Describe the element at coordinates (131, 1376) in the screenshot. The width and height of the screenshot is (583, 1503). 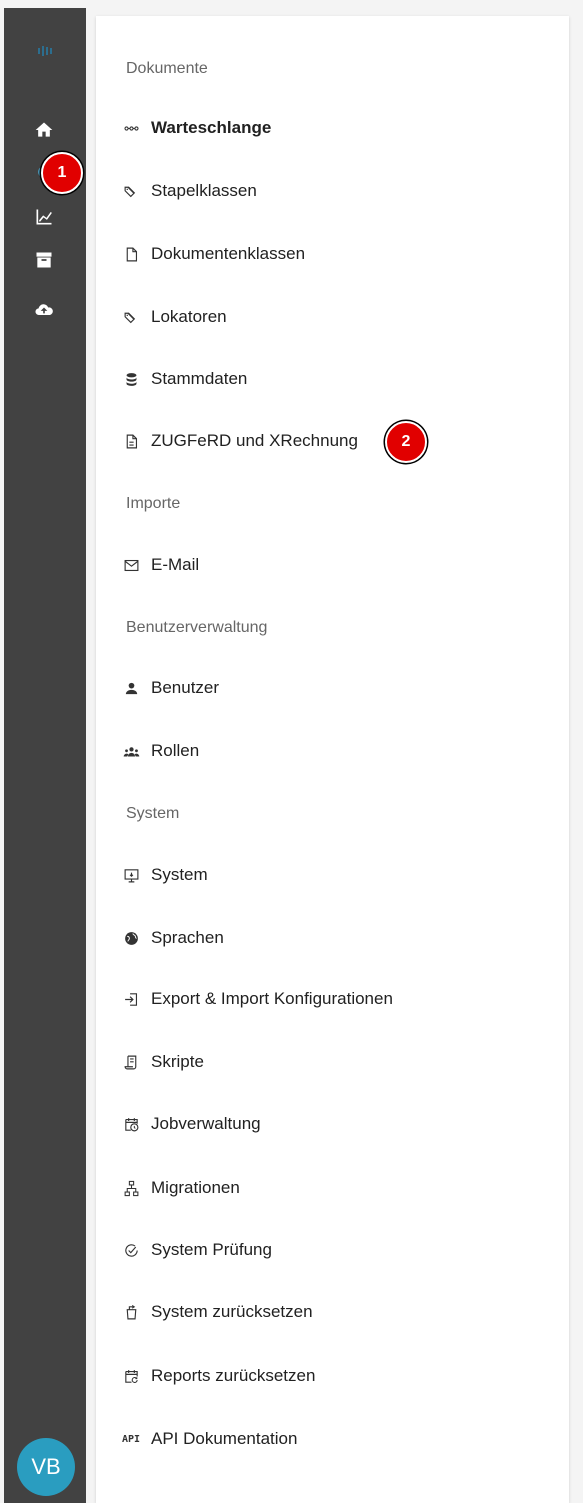
I see `calendar-reset-icon` at that location.